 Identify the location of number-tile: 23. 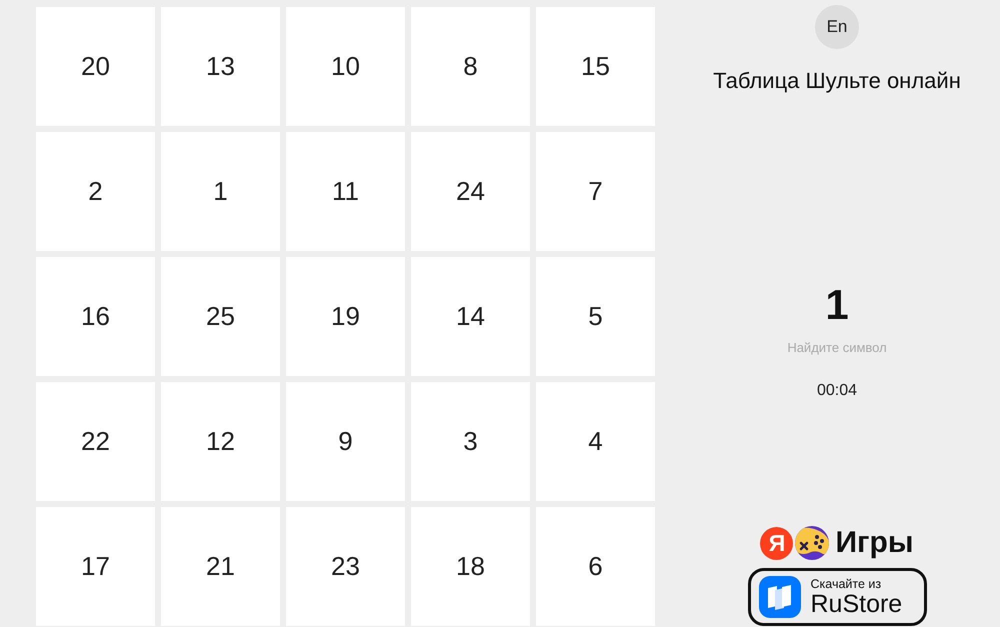
(345, 566).